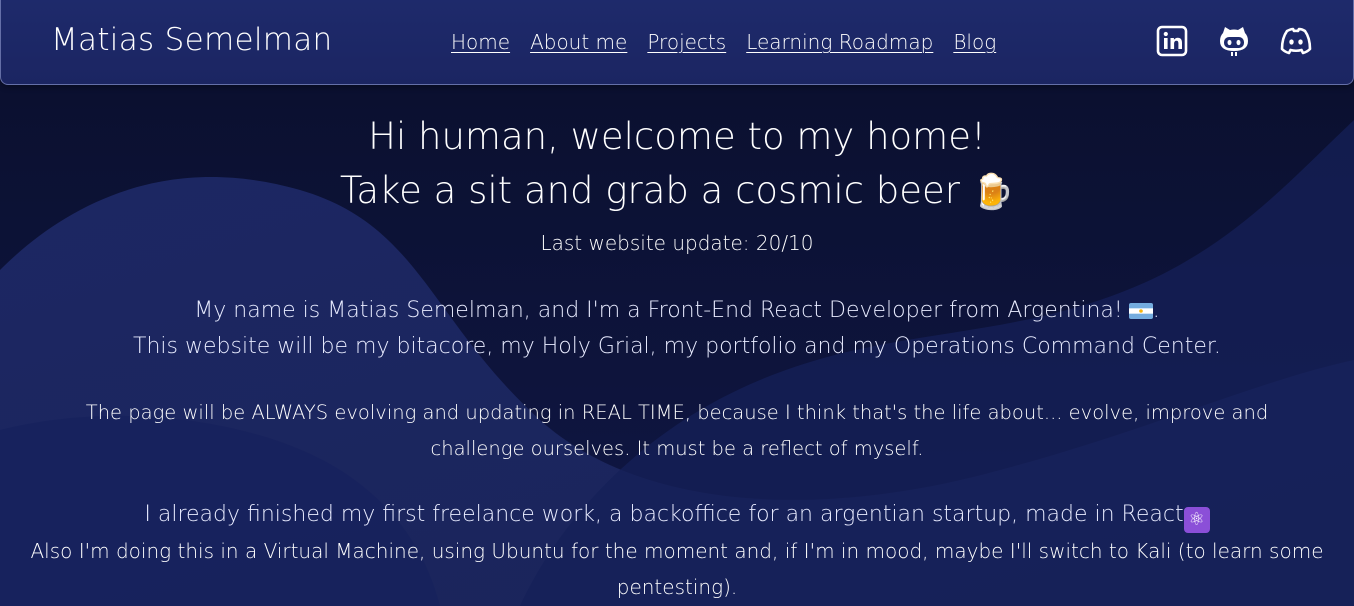 The image size is (1354, 606). Describe the element at coordinates (1196, 520) in the screenshot. I see `react-atom-icon: ⚛` at that location.